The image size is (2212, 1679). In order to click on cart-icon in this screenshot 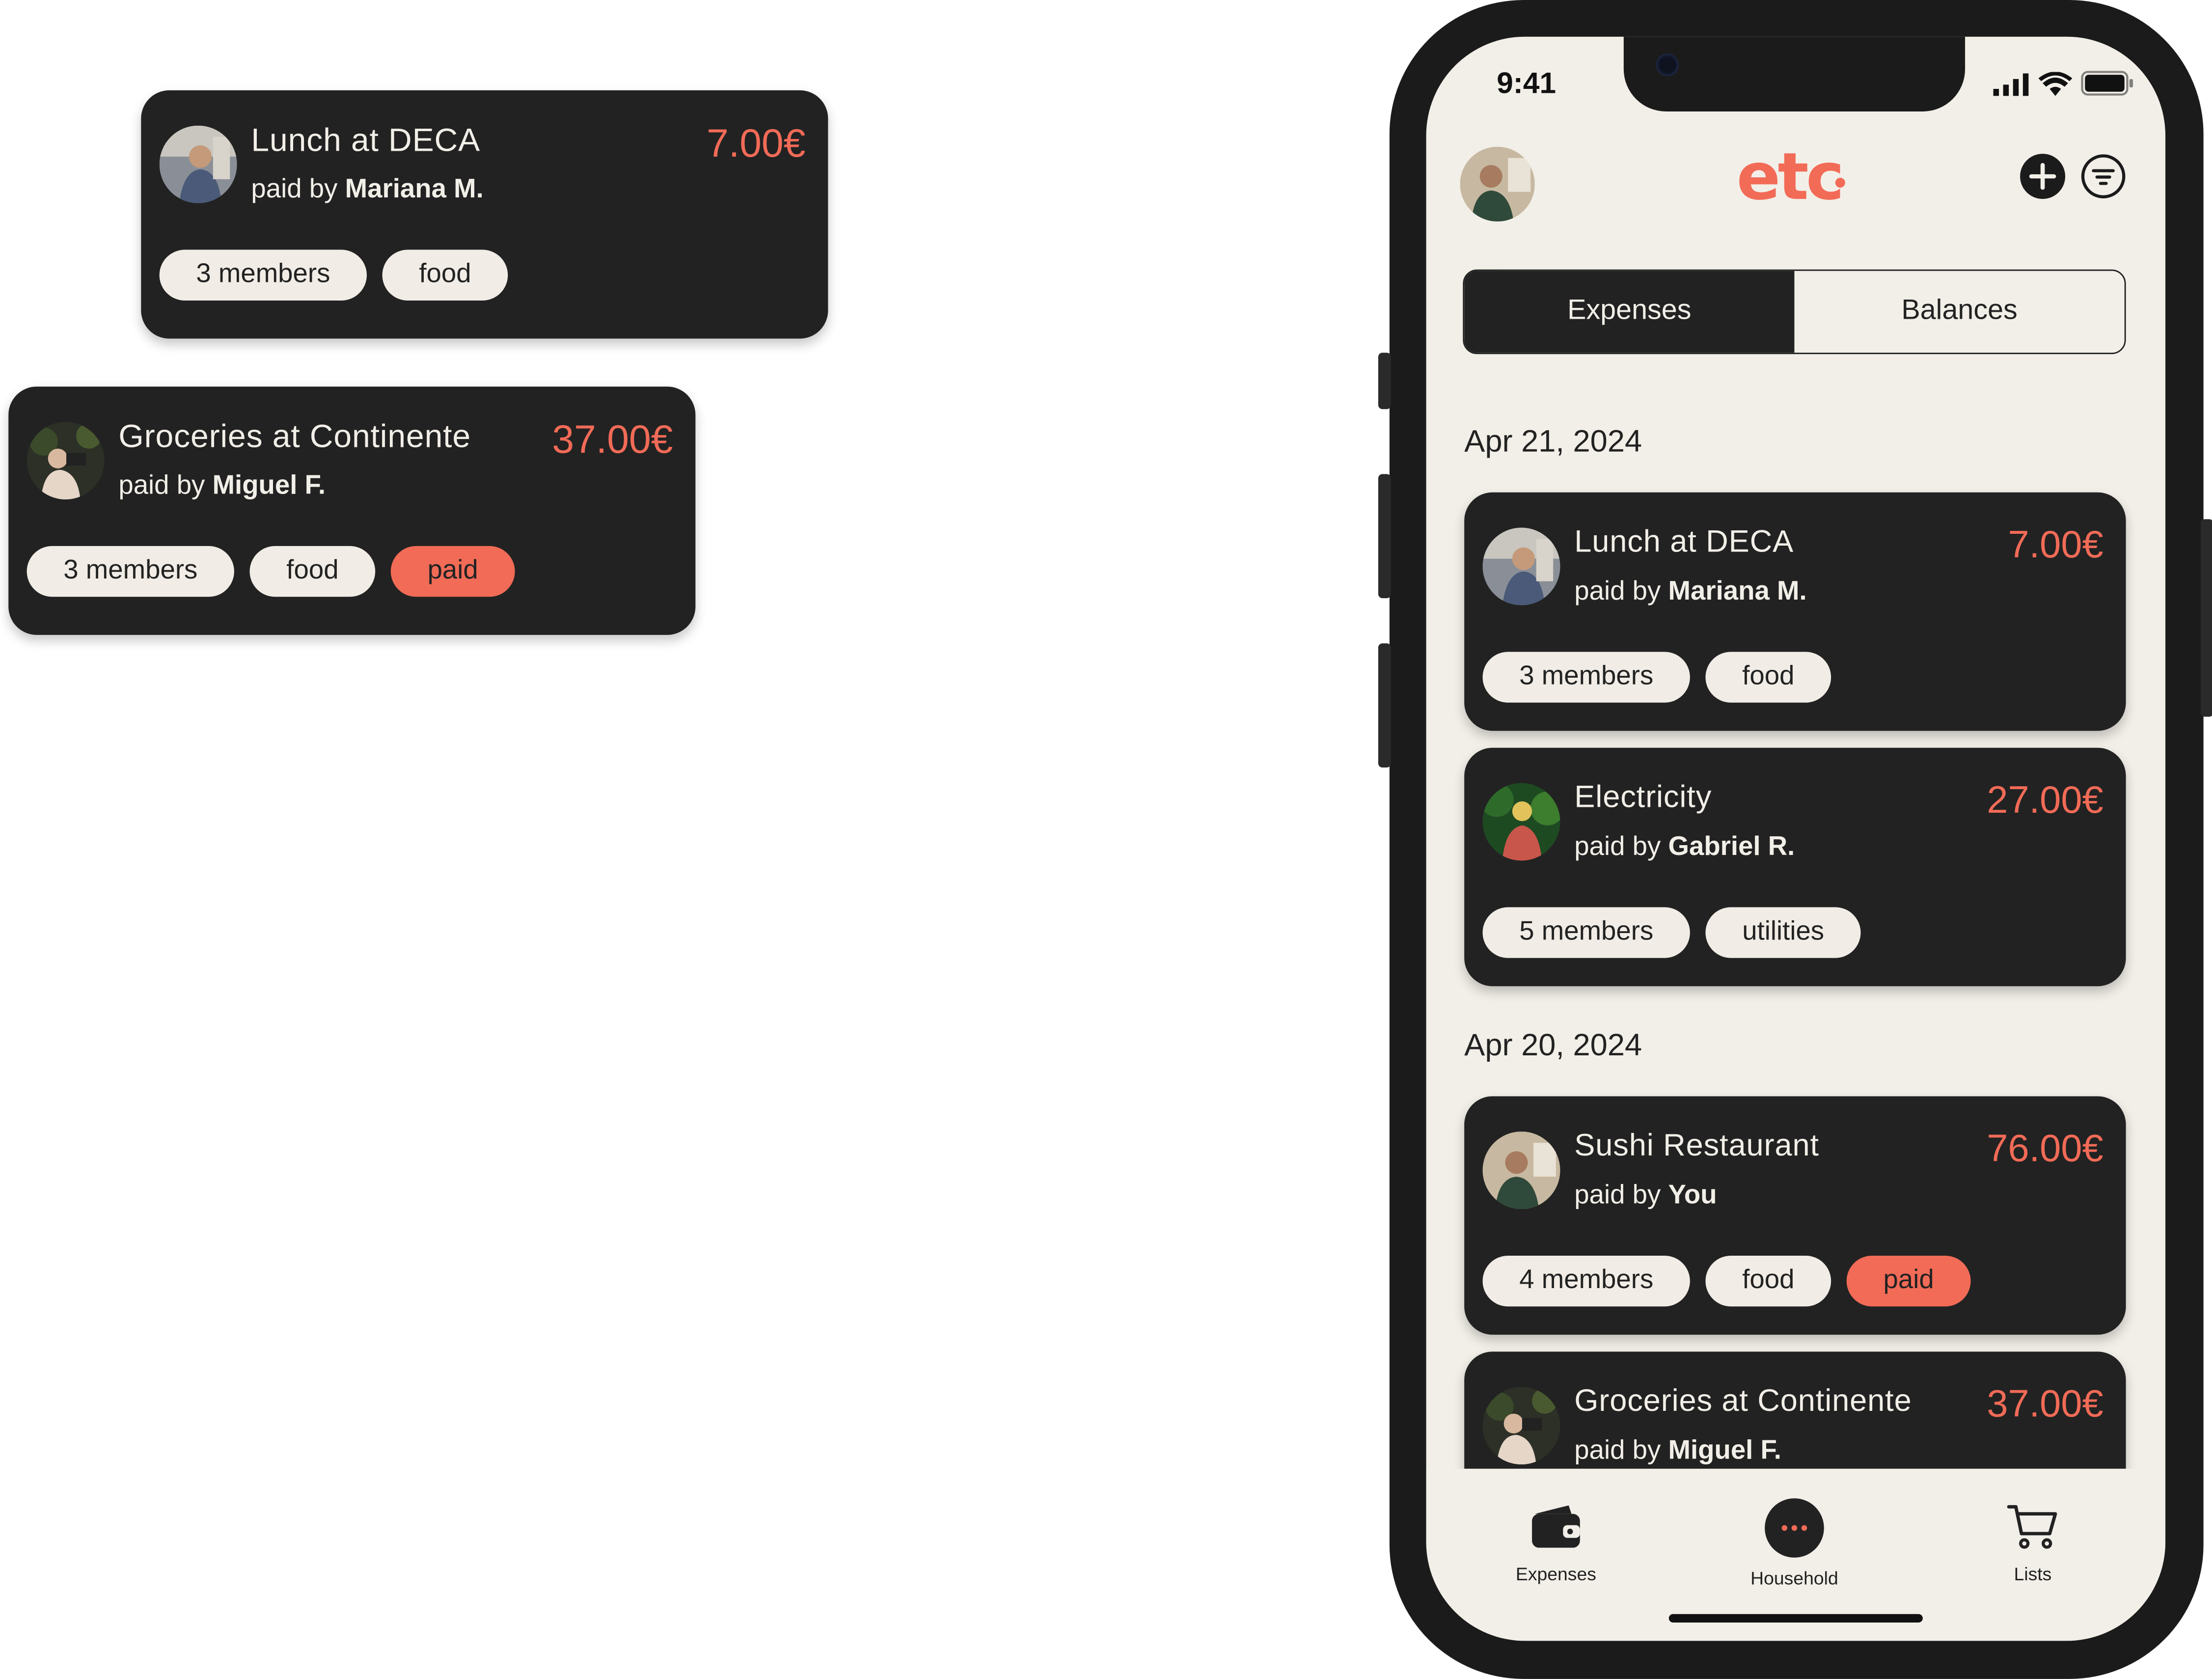, I will do `click(2032, 1527)`.